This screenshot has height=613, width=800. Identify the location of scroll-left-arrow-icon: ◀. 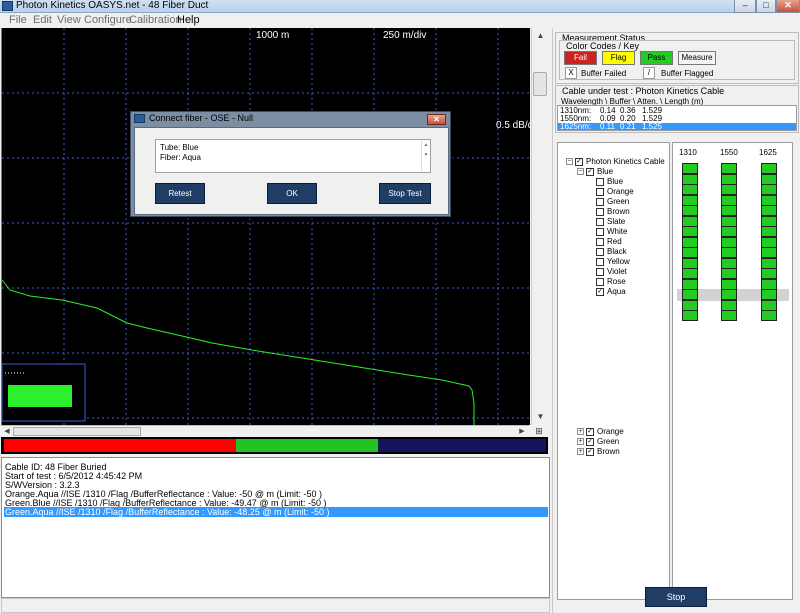
(7, 431).